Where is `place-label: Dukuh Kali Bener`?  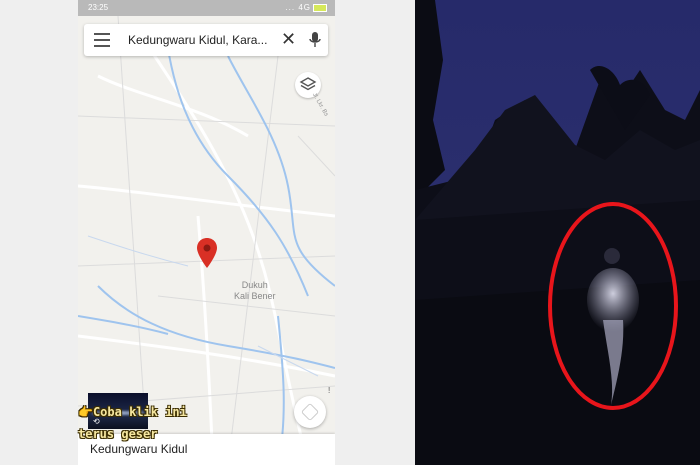
place-label: Dukuh Kali Bener is located at coordinates (255, 291).